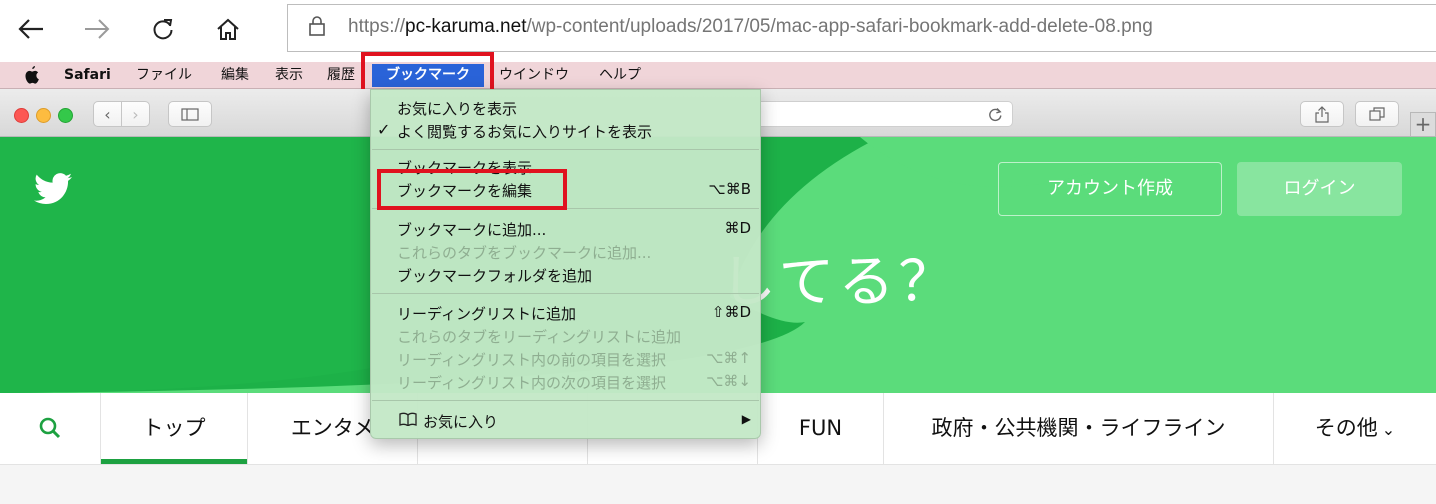 The width and height of the screenshot is (1436, 504). What do you see at coordinates (728, 381) in the screenshot?
I see `shortcut-reading-list-next: ⌥⌘↓` at bounding box center [728, 381].